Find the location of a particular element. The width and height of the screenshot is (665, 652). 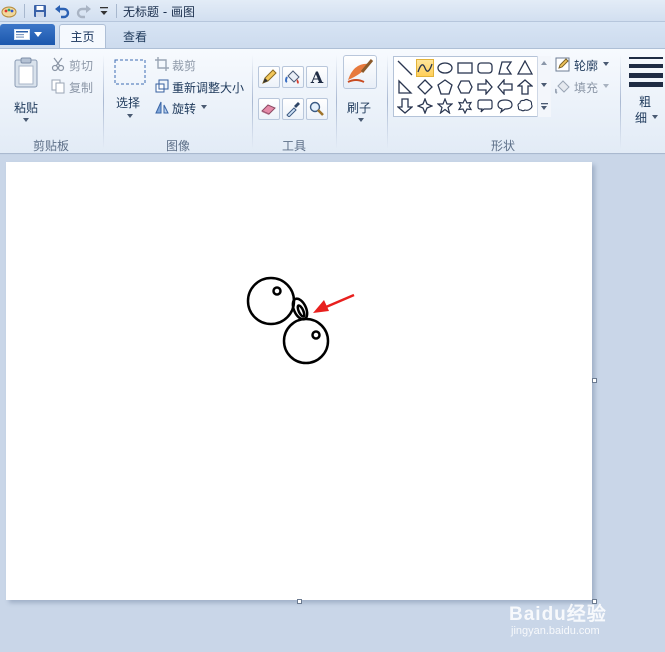

title-divider is located at coordinates (116, 11).